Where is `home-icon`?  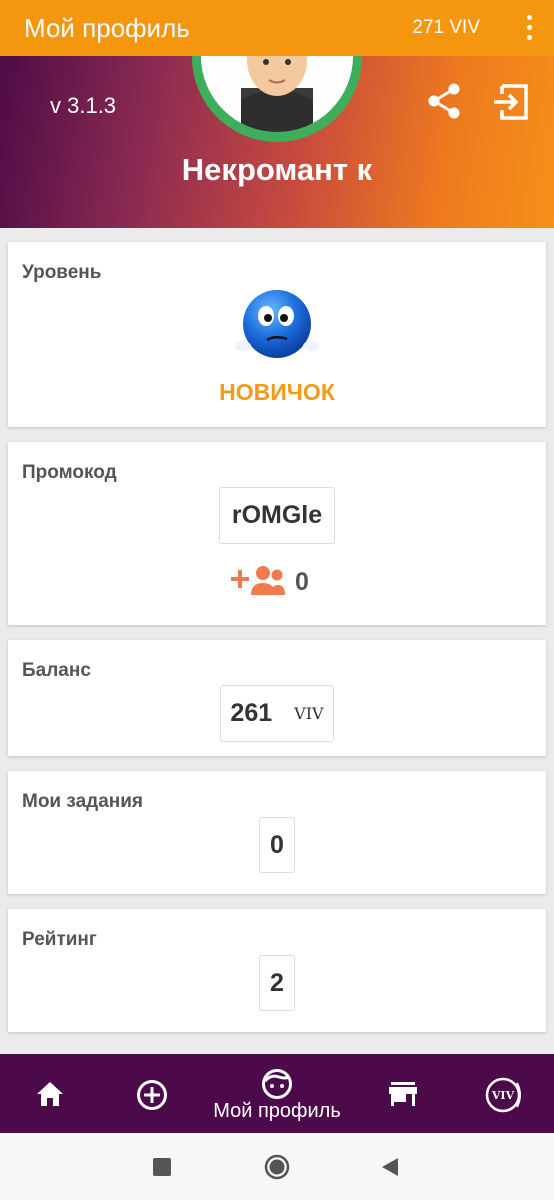 home-icon is located at coordinates (50, 1094).